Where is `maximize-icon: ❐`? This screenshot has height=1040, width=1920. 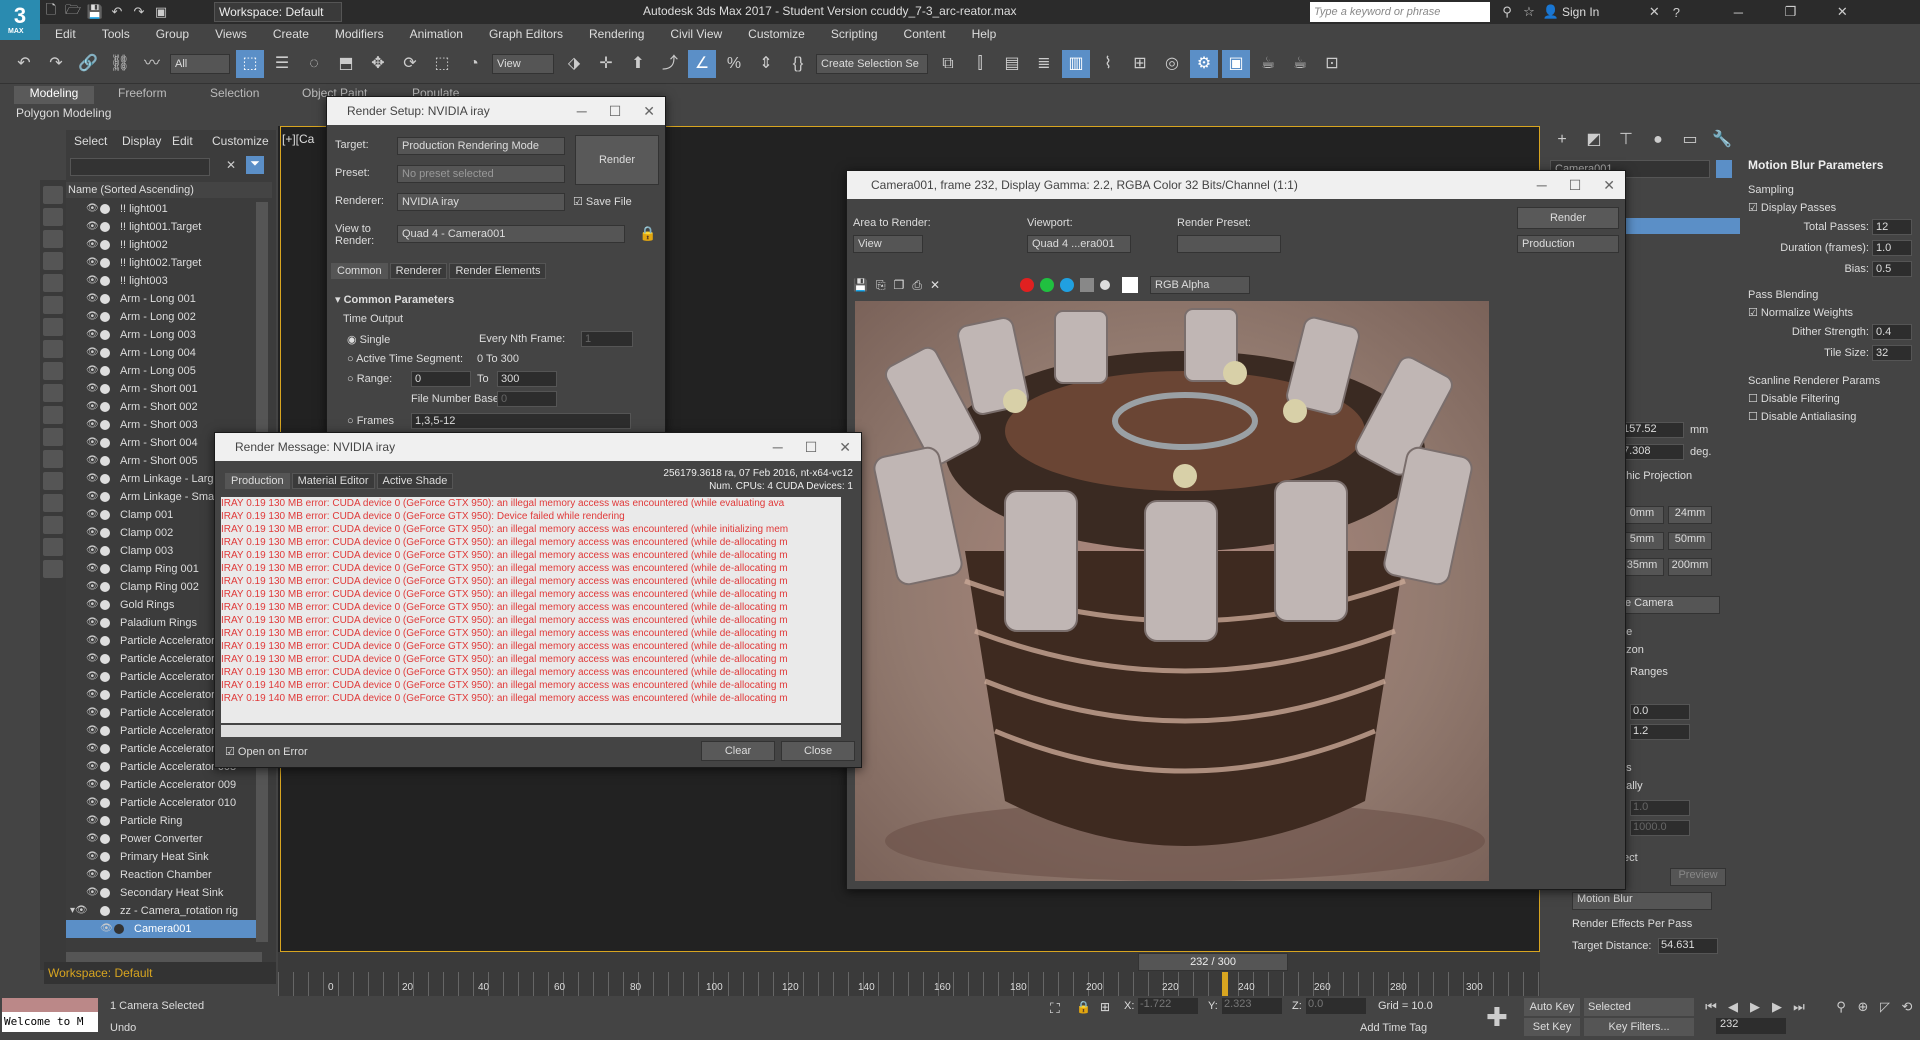 maximize-icon: ❐ is located at coordinates (1790, 12).